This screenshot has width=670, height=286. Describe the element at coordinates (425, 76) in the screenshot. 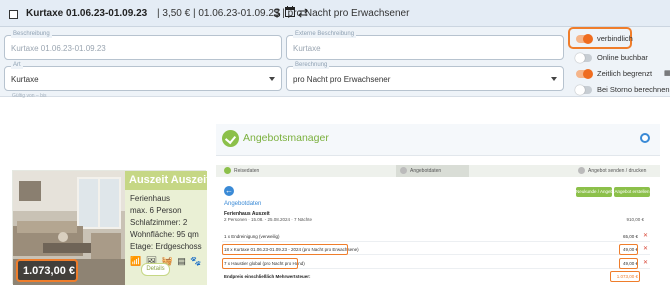

I see `berechnung-select: Berechnung pro Nacht pro Erwachsener` at that location.